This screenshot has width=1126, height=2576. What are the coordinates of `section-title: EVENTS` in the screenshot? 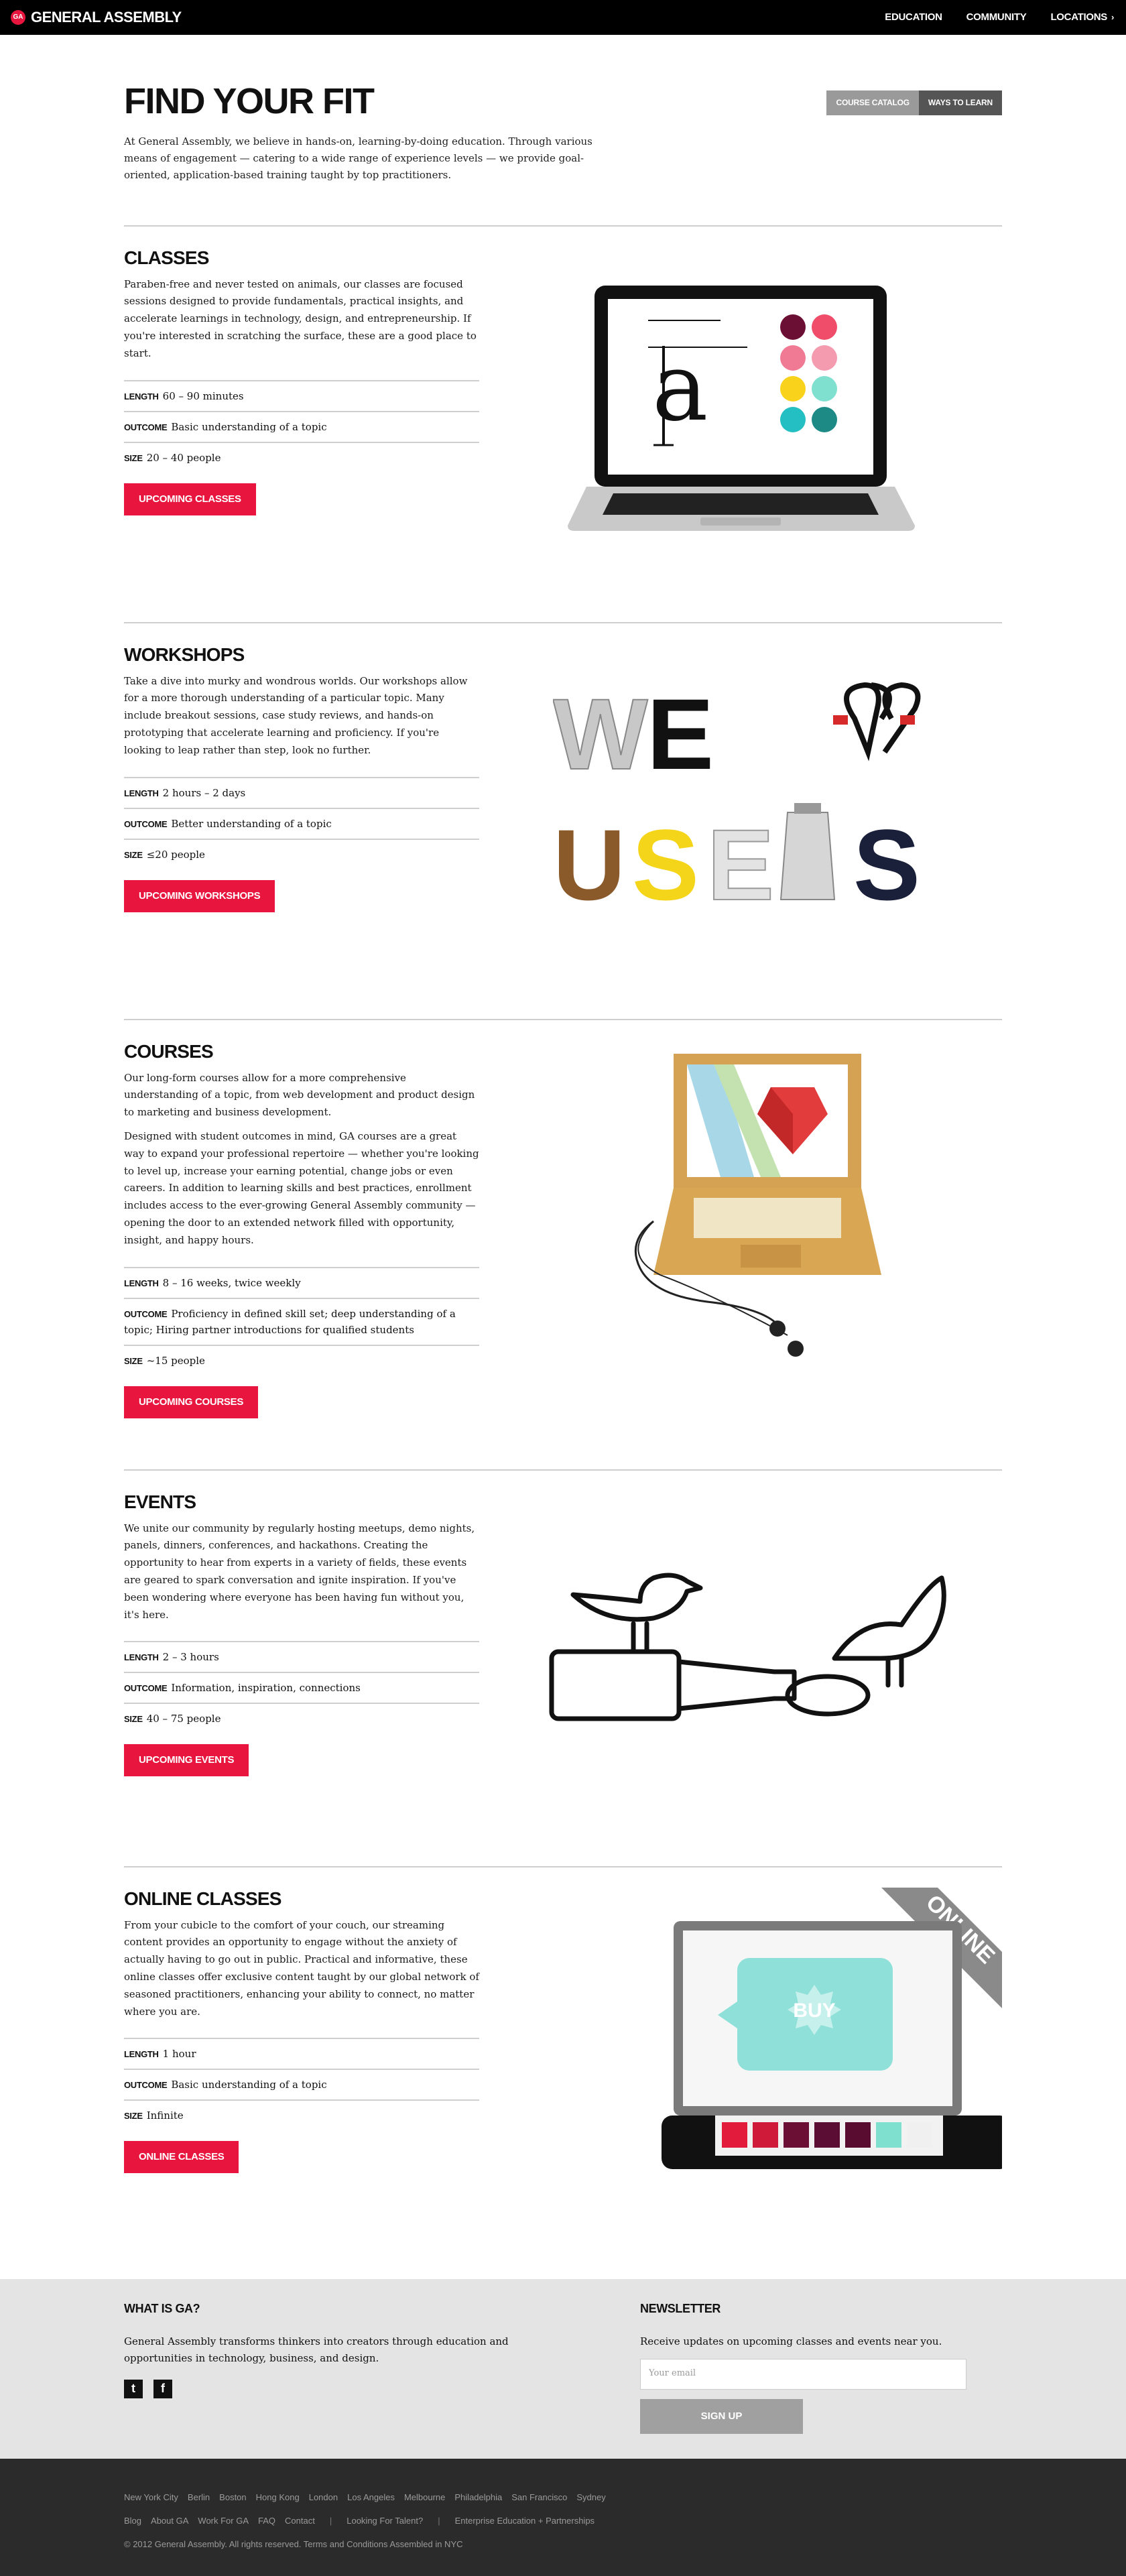 It's located at (160, 1501).